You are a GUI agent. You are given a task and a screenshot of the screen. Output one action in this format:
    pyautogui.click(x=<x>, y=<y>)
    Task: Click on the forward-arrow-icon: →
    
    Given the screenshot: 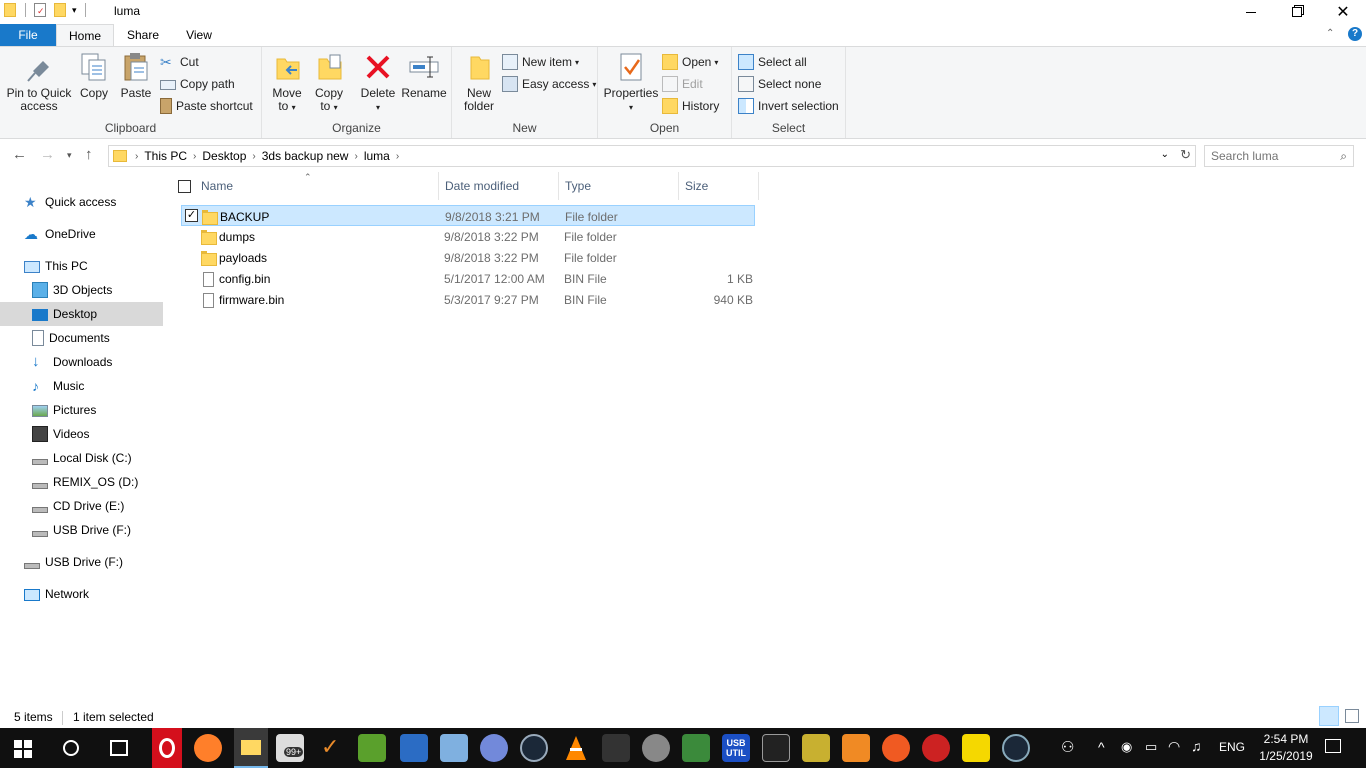 What is the action you would take?
    pyautogui.click(x=47, y=154)
    